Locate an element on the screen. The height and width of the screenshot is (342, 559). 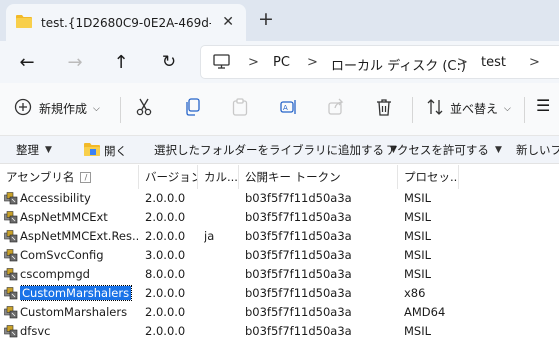
sort-arrows-icon is located at coordinates (435, 108).